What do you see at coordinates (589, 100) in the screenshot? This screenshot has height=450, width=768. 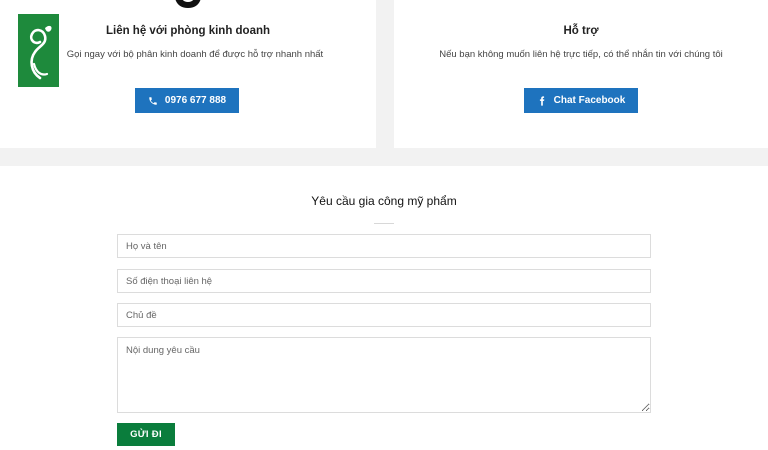 I see `chat-facebook-button-label: Chat Facebook` at bounding box center [589, 100].